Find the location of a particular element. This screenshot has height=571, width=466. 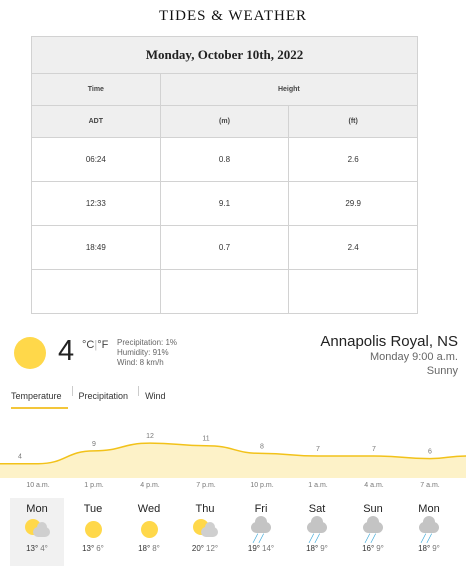

x-axis-label: 4 p.m. is located at coordinates (150, 485).